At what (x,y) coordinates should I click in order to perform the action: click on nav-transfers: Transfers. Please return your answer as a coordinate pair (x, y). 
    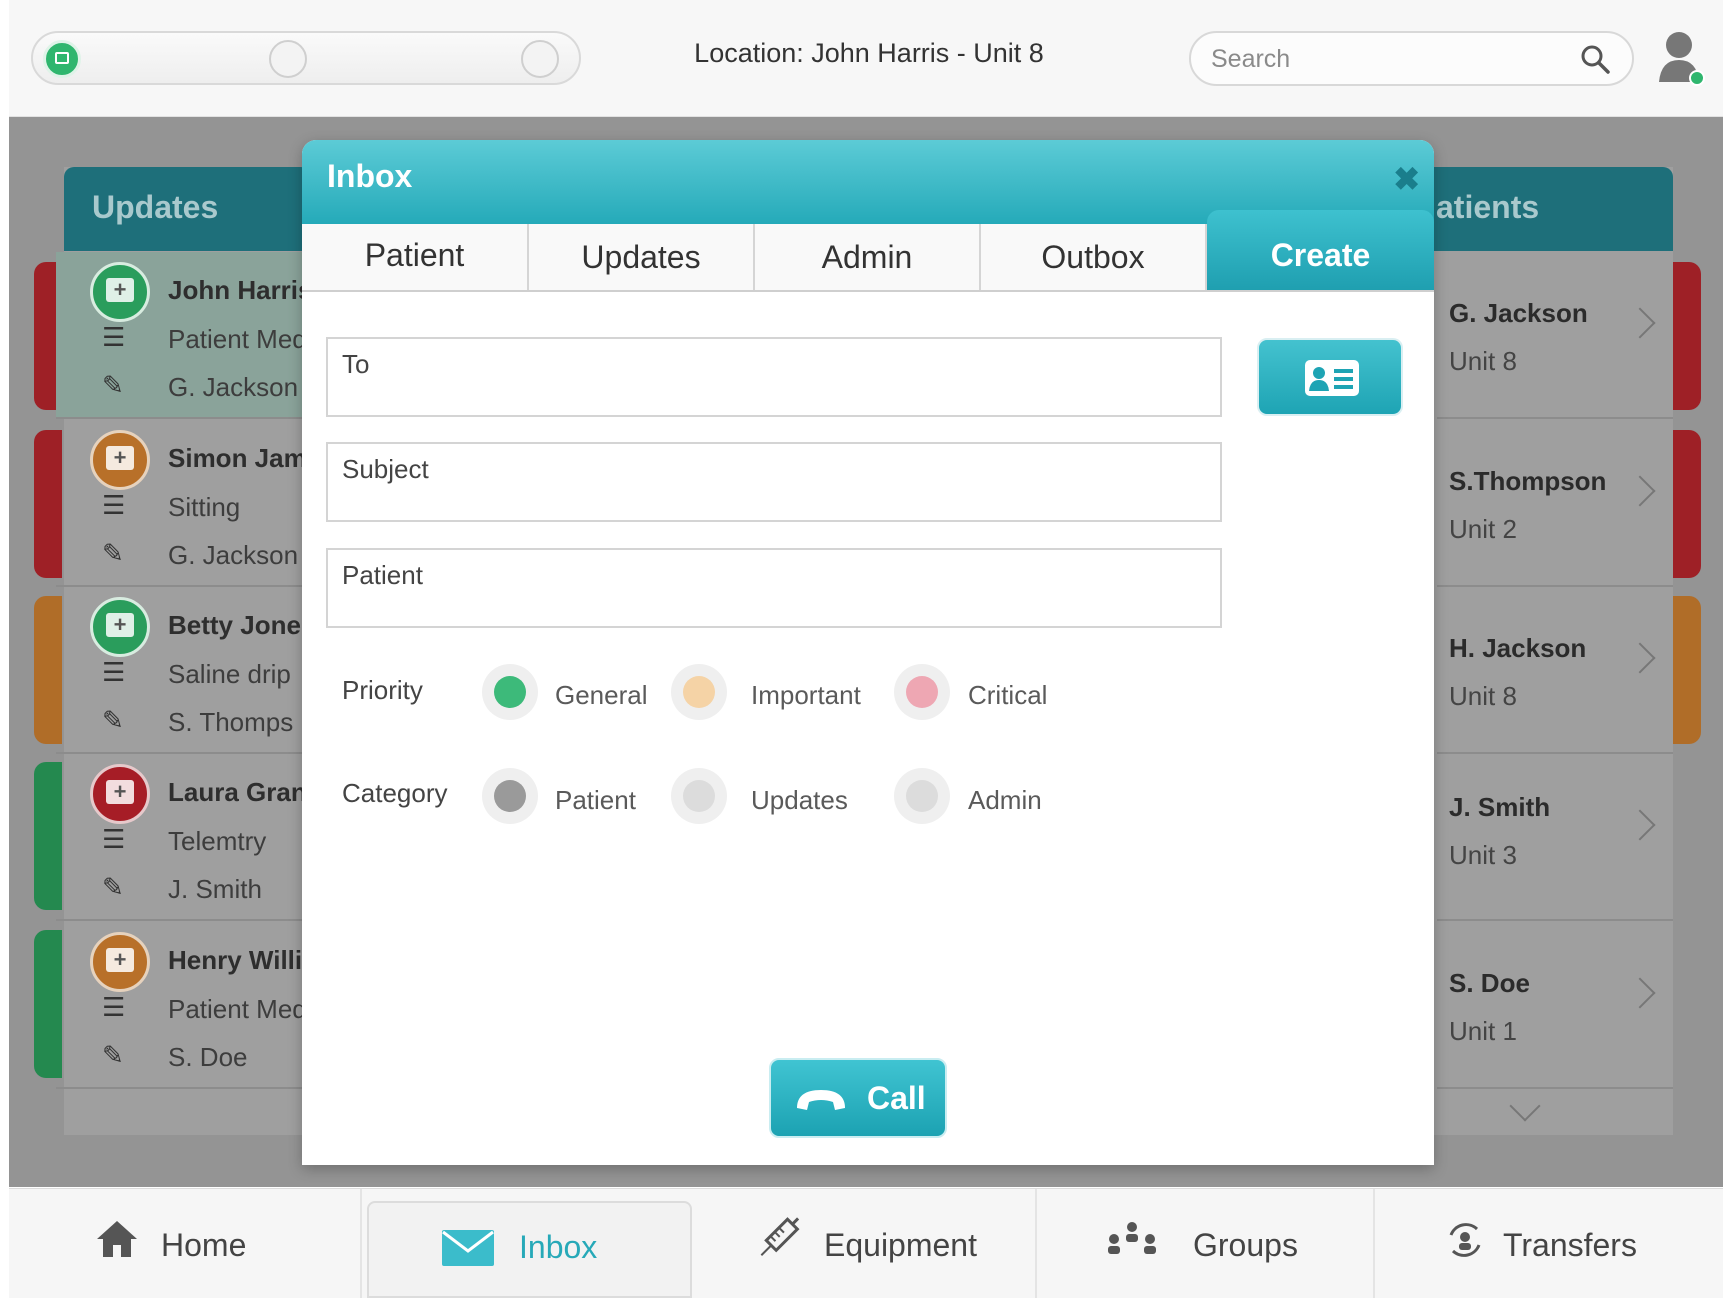
    Looking at the image, I should click on (1549, 1243).